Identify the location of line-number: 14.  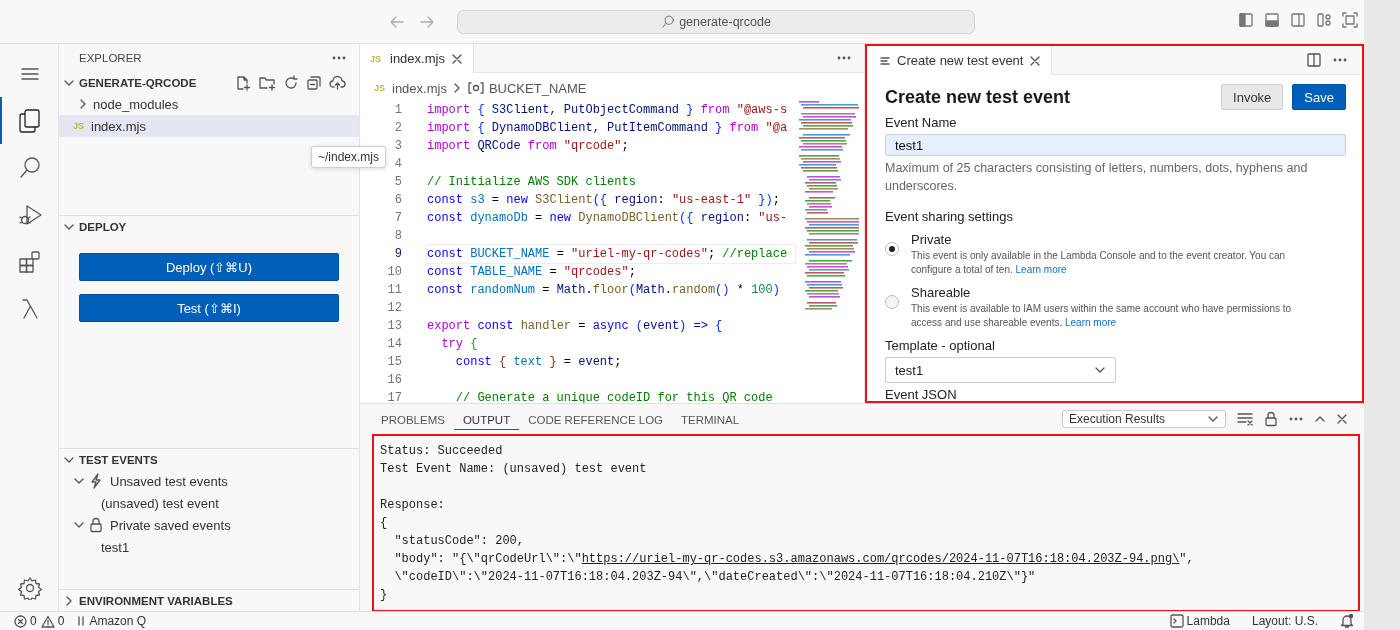
(394, 344).